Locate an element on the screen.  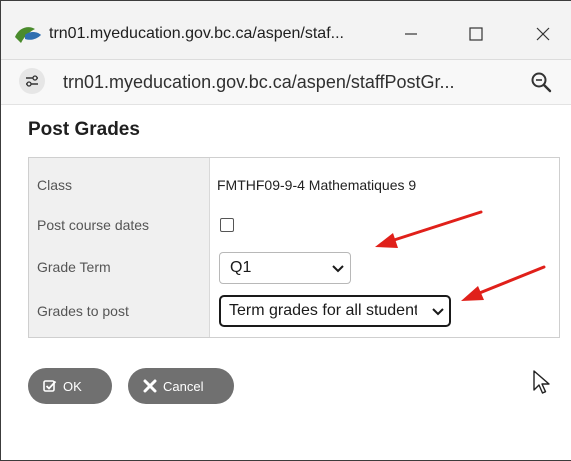
grade-term-selected: Q1 is located at coordinates (241, 267).